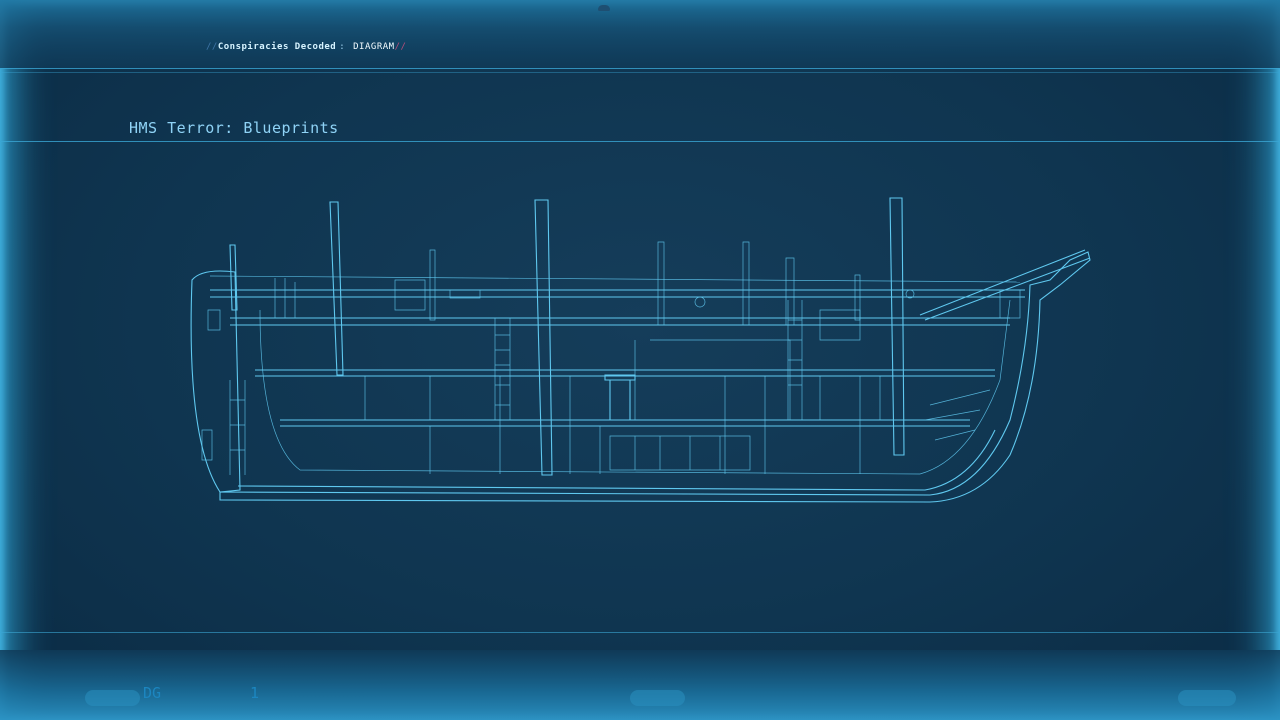 The height and width of the screenshot is (720, 1280). Describe the element at coordinates (374, 47) in the screenshot. I see `breadcrumb-tag: DIAGRAM` at that location.